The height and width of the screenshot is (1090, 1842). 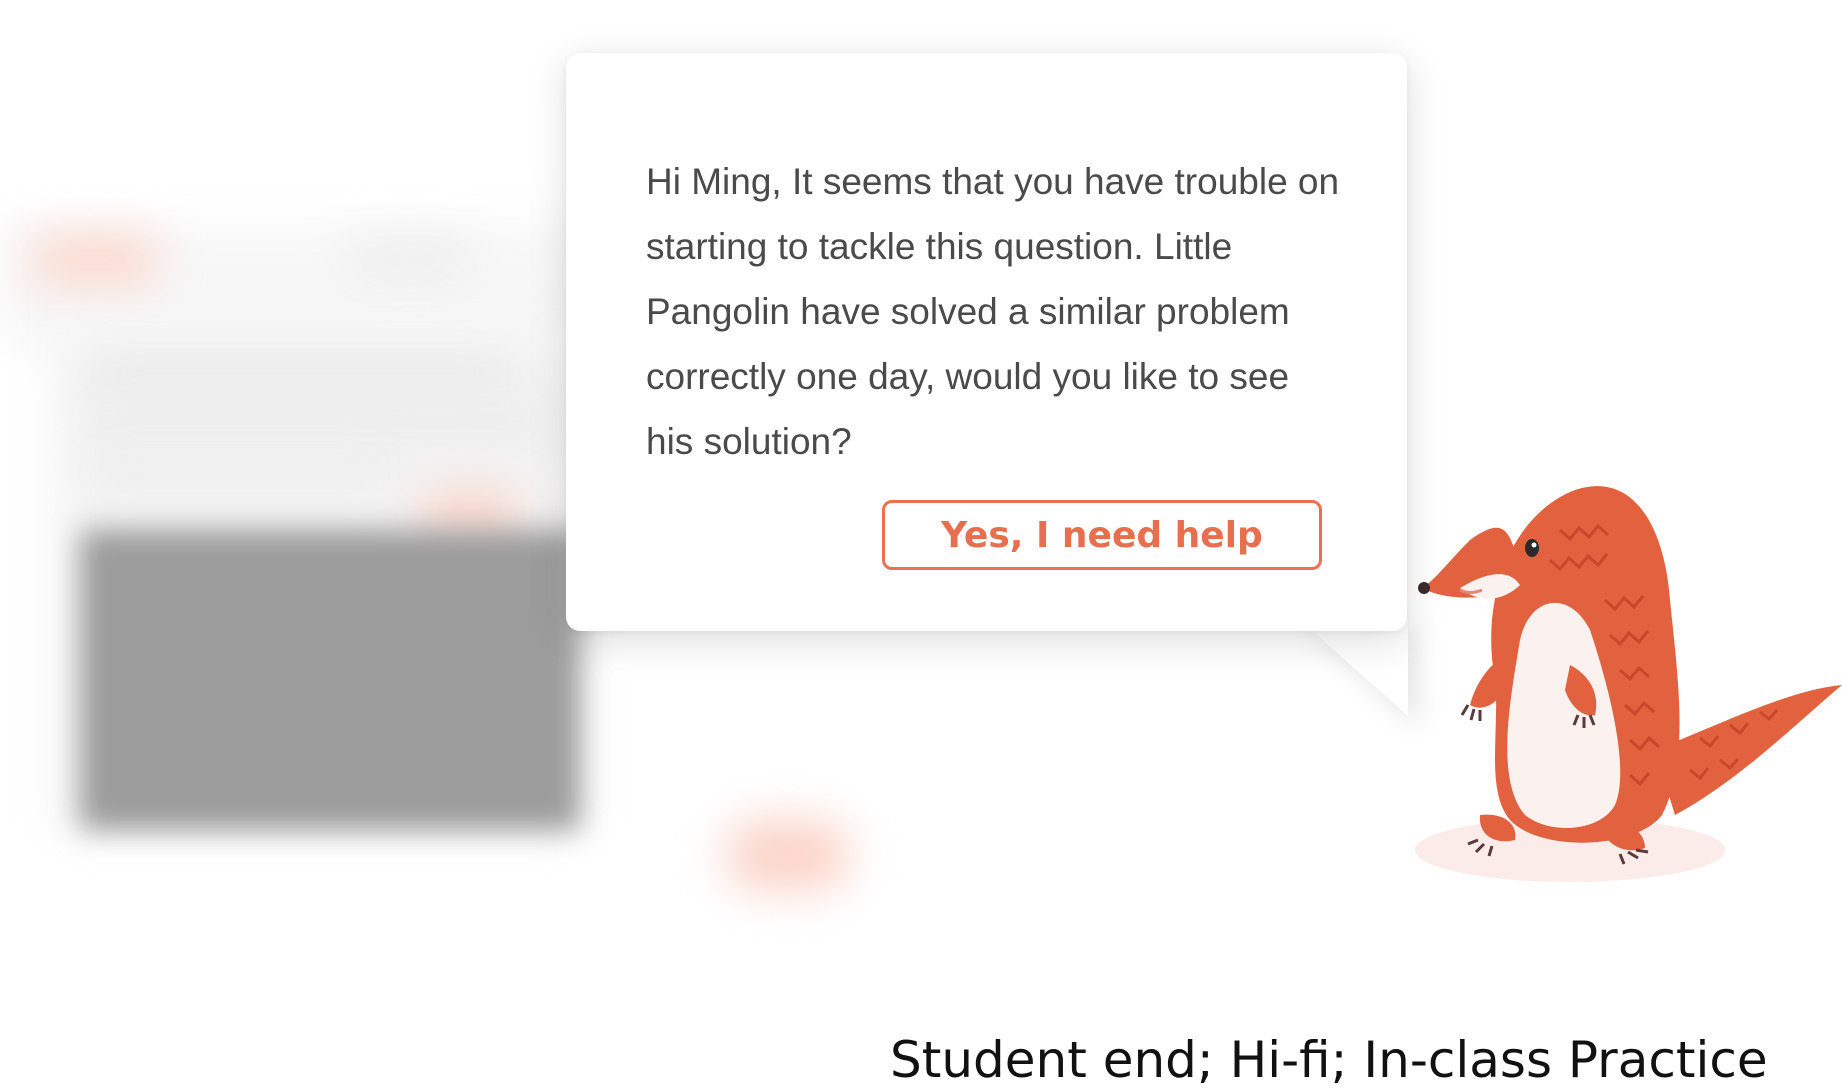 I want to click on pangolin-mascot-icon, so click(x=1628, y=684).